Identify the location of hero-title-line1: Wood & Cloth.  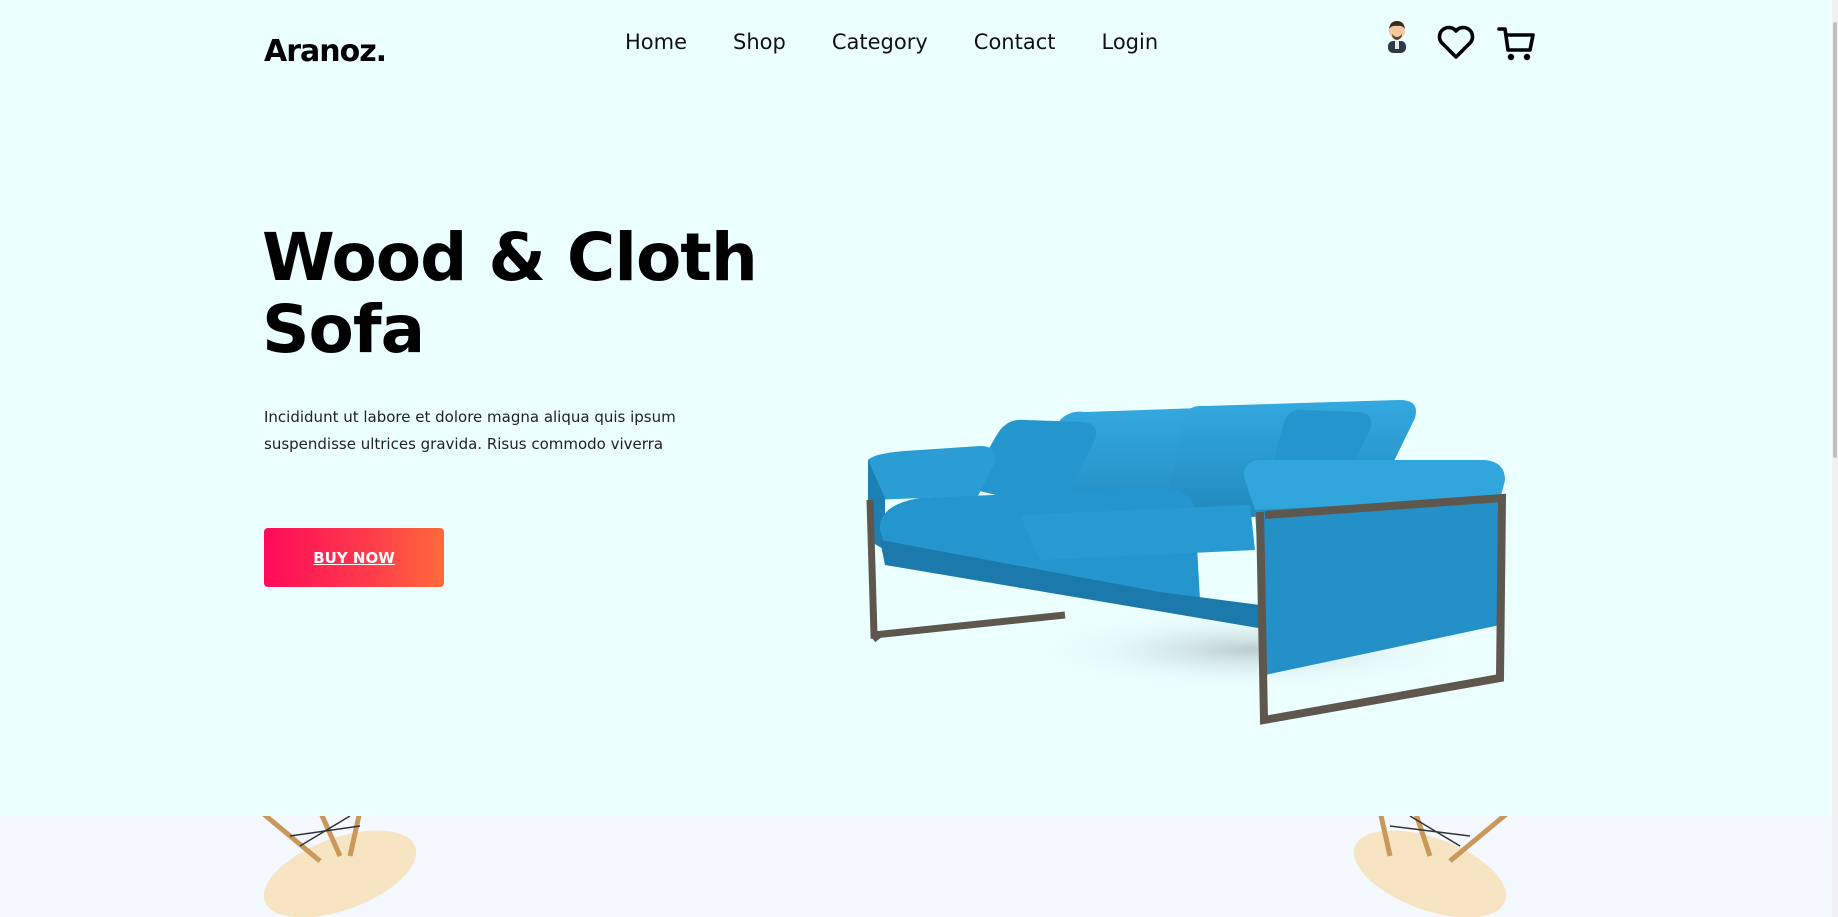
(510, 257).